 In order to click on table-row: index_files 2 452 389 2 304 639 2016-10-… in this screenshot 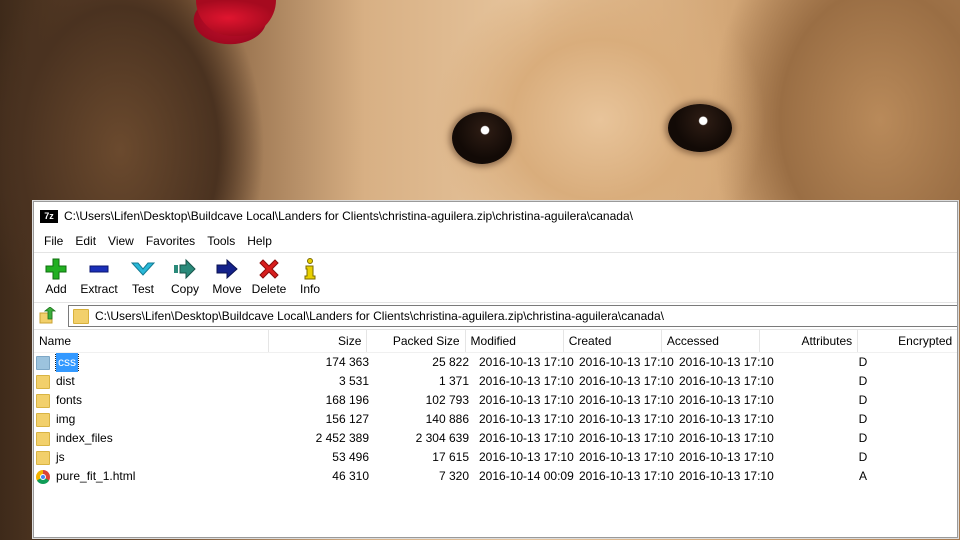, I will do `click(495, 438)`.